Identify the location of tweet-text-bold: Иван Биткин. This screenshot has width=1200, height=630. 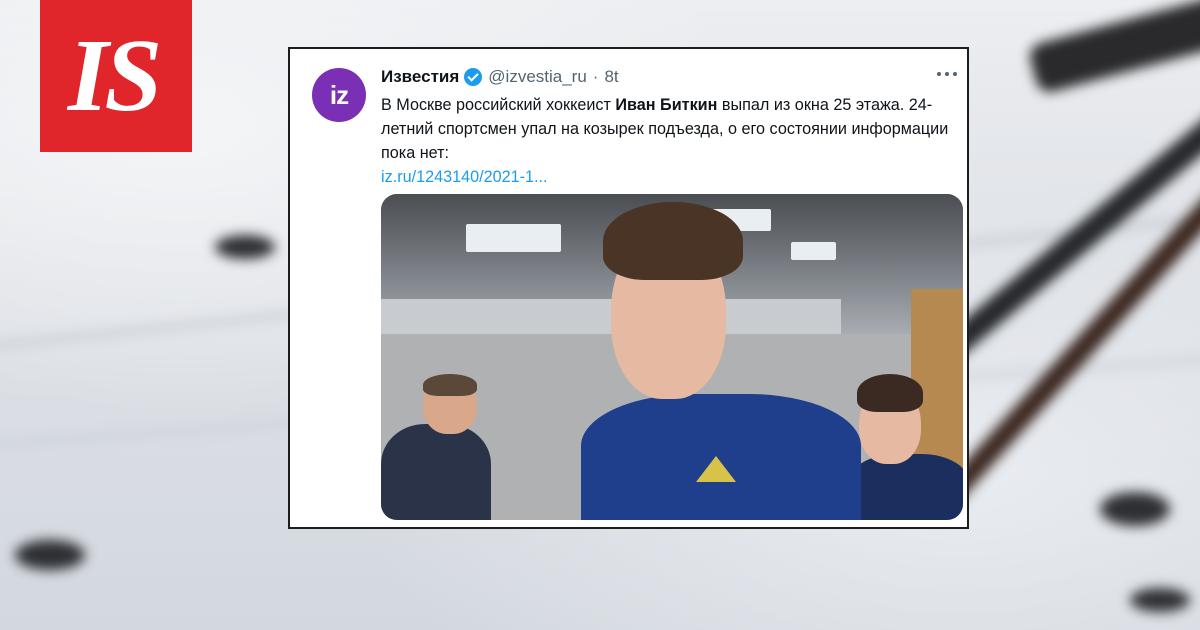
(666, 105).